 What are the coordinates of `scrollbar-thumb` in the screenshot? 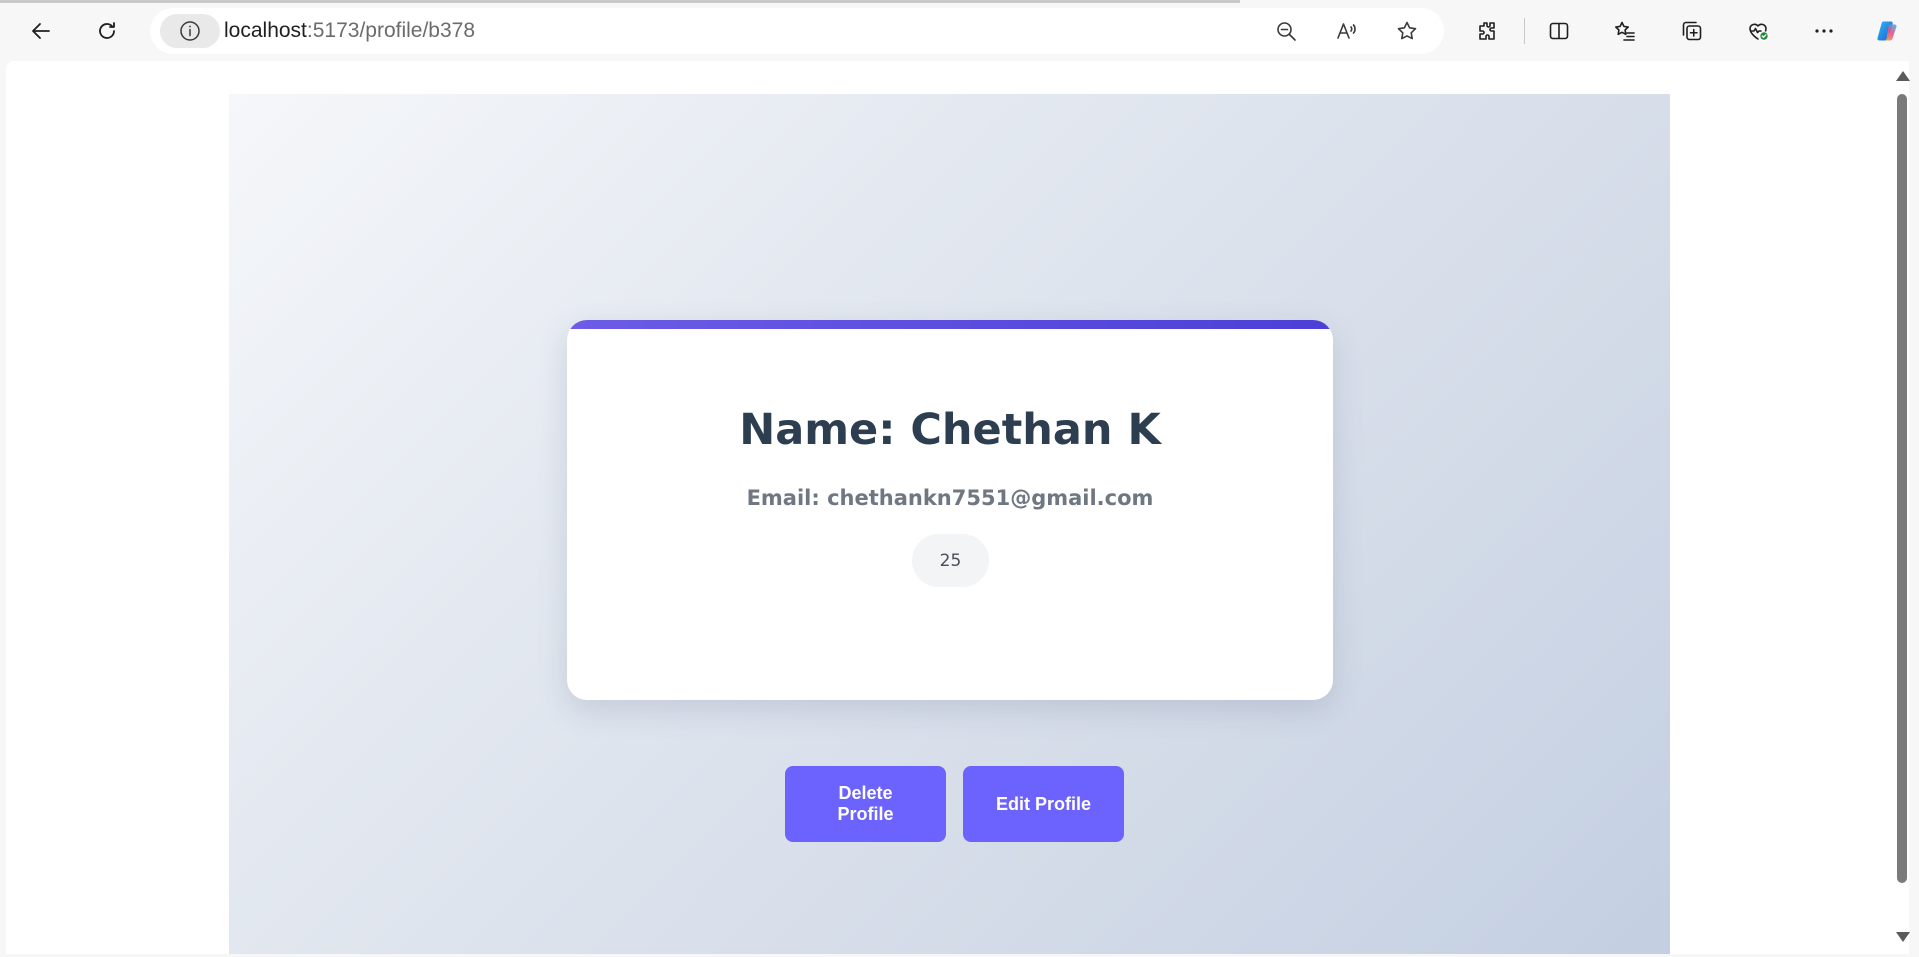 It's located at (1902, 488).